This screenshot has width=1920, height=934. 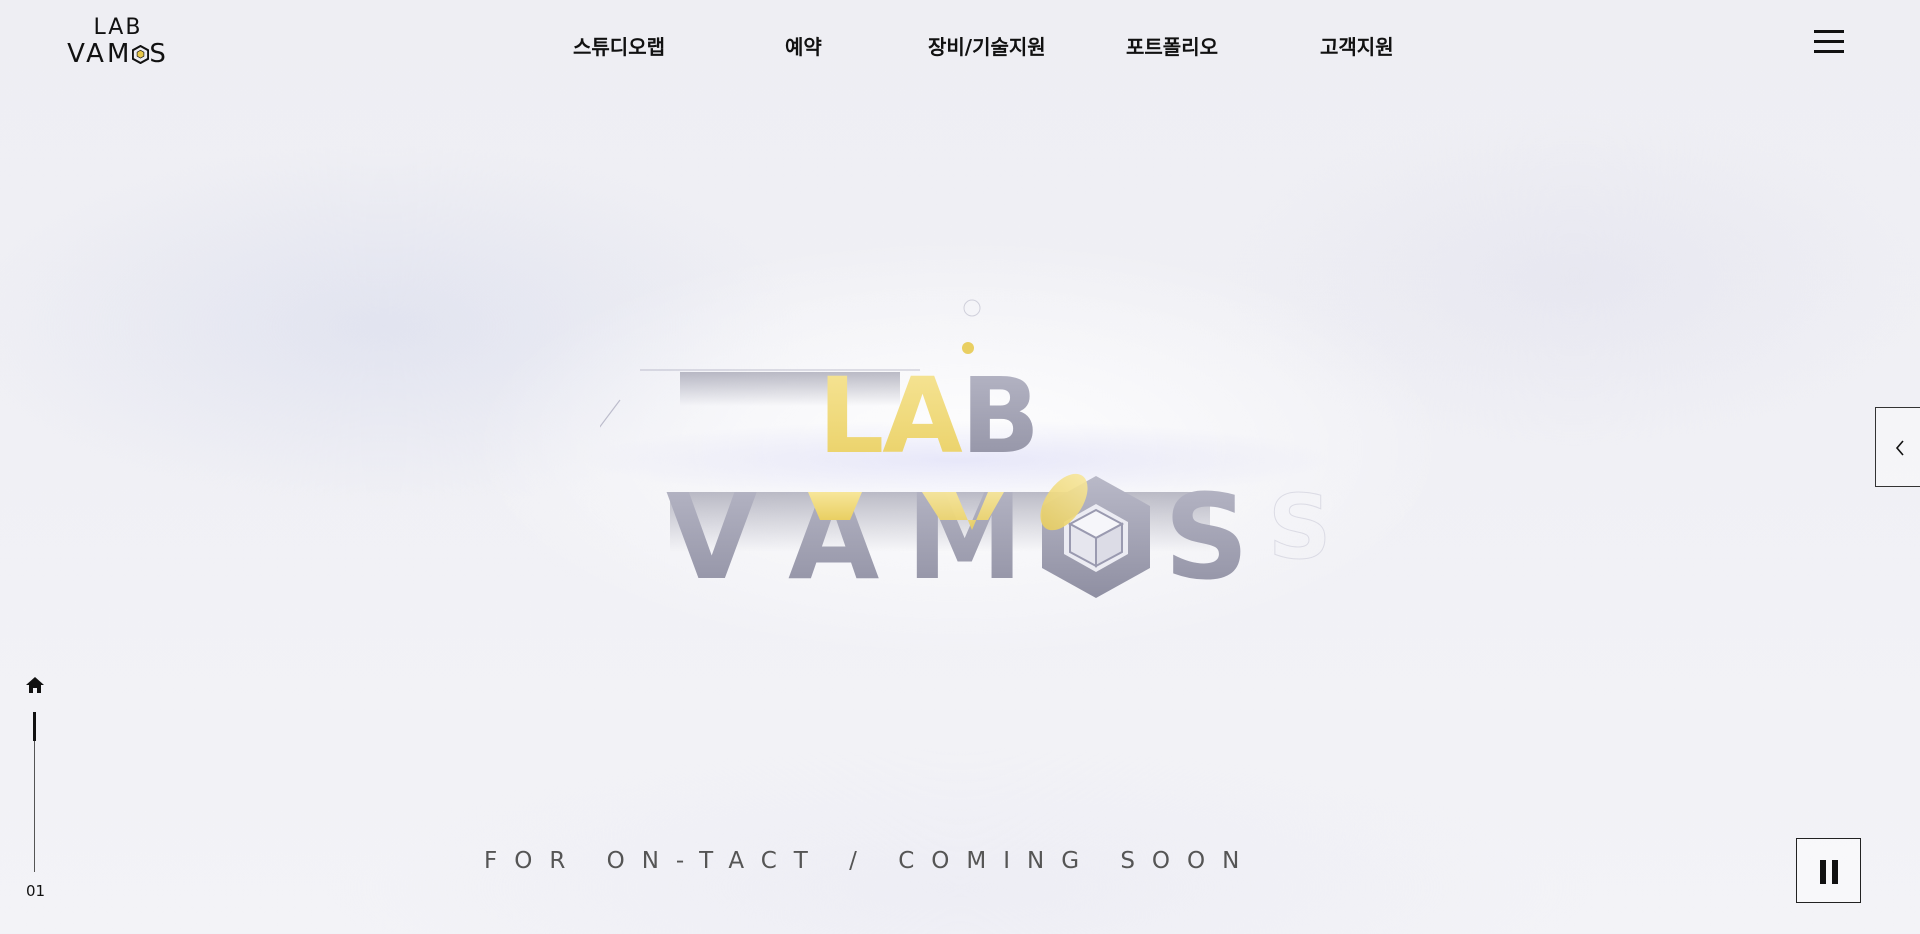 I want to click on nav-item-studio-lab: 스튜디오랩, so click(x=619, y=45).